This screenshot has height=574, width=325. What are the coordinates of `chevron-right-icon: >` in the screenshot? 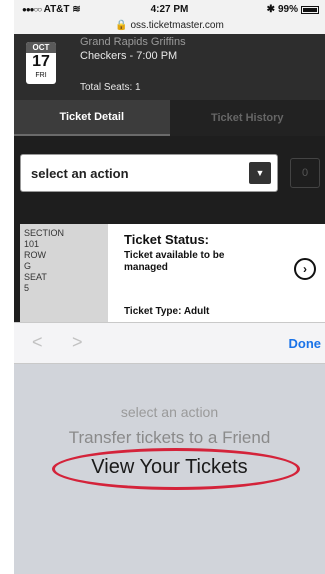 It's located at (77, 342).